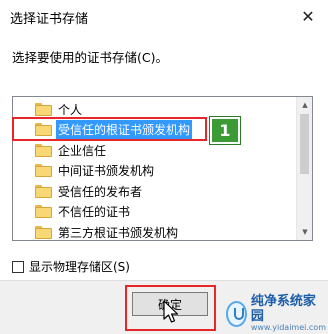  I want to click on dialog-title: 选择证书存储, so click(49, 19).